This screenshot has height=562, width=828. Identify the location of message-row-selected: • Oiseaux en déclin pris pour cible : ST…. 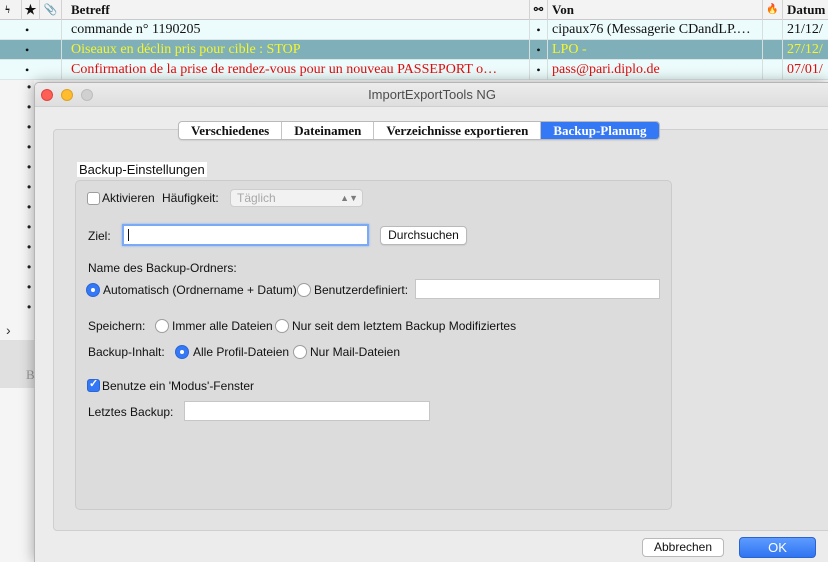
(414, 50).